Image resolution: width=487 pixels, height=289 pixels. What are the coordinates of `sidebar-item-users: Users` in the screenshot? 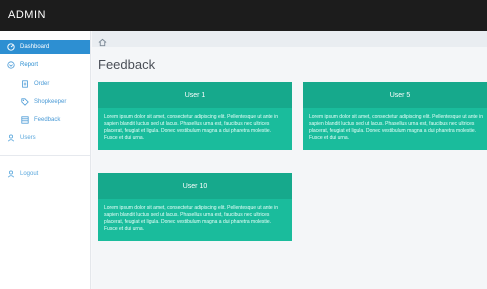 It's located at (45, 138).